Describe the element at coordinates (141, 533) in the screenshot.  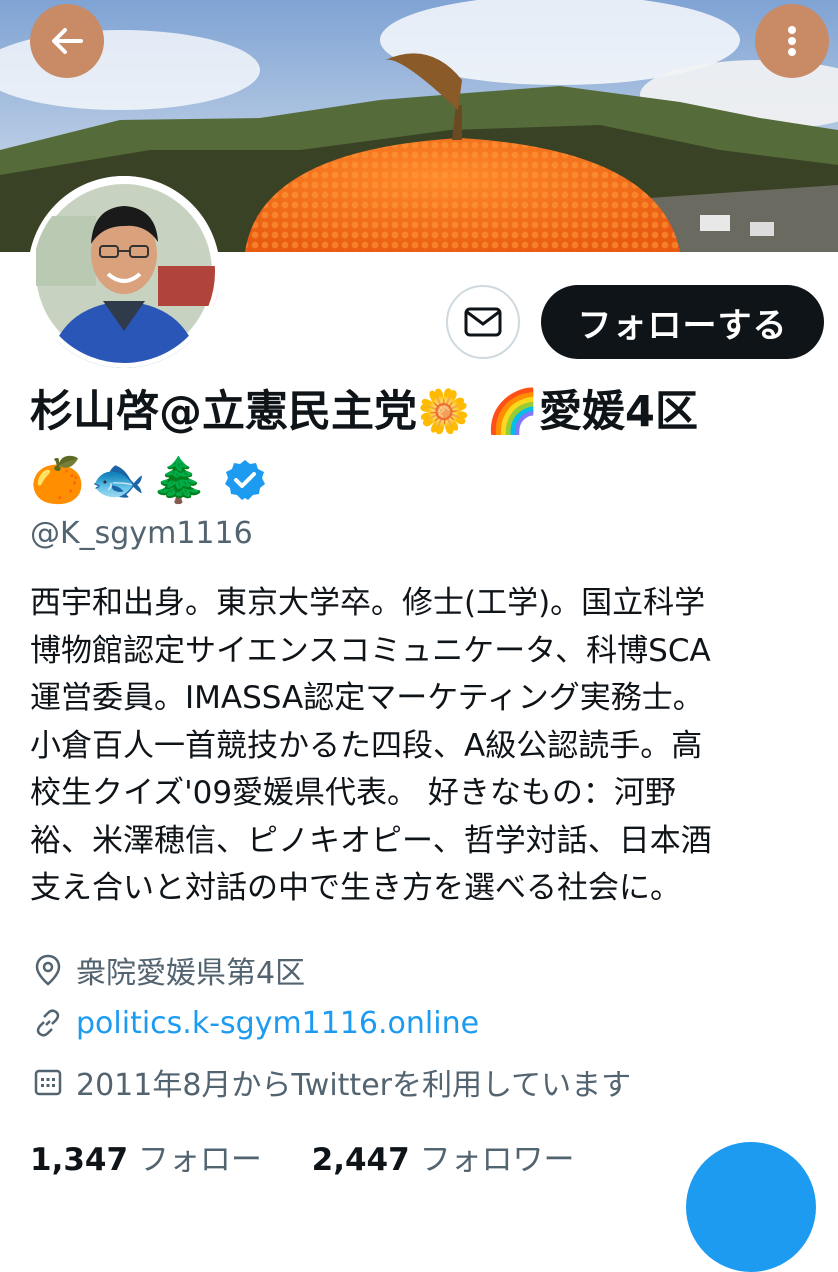
I see `handle: @K_sgym1116` at that location.